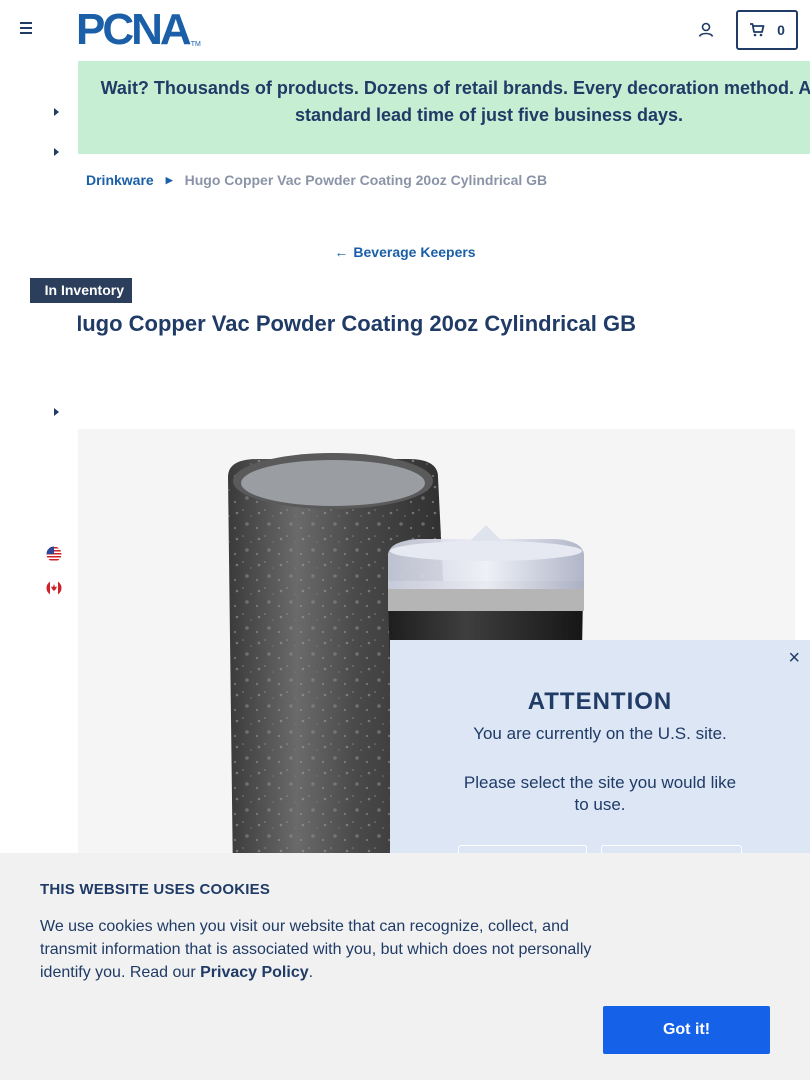 This screenshot has height=1080, width=810. Describe the element at coordinates (706, 30) in the screenshot. I see `account-icon` at that location.